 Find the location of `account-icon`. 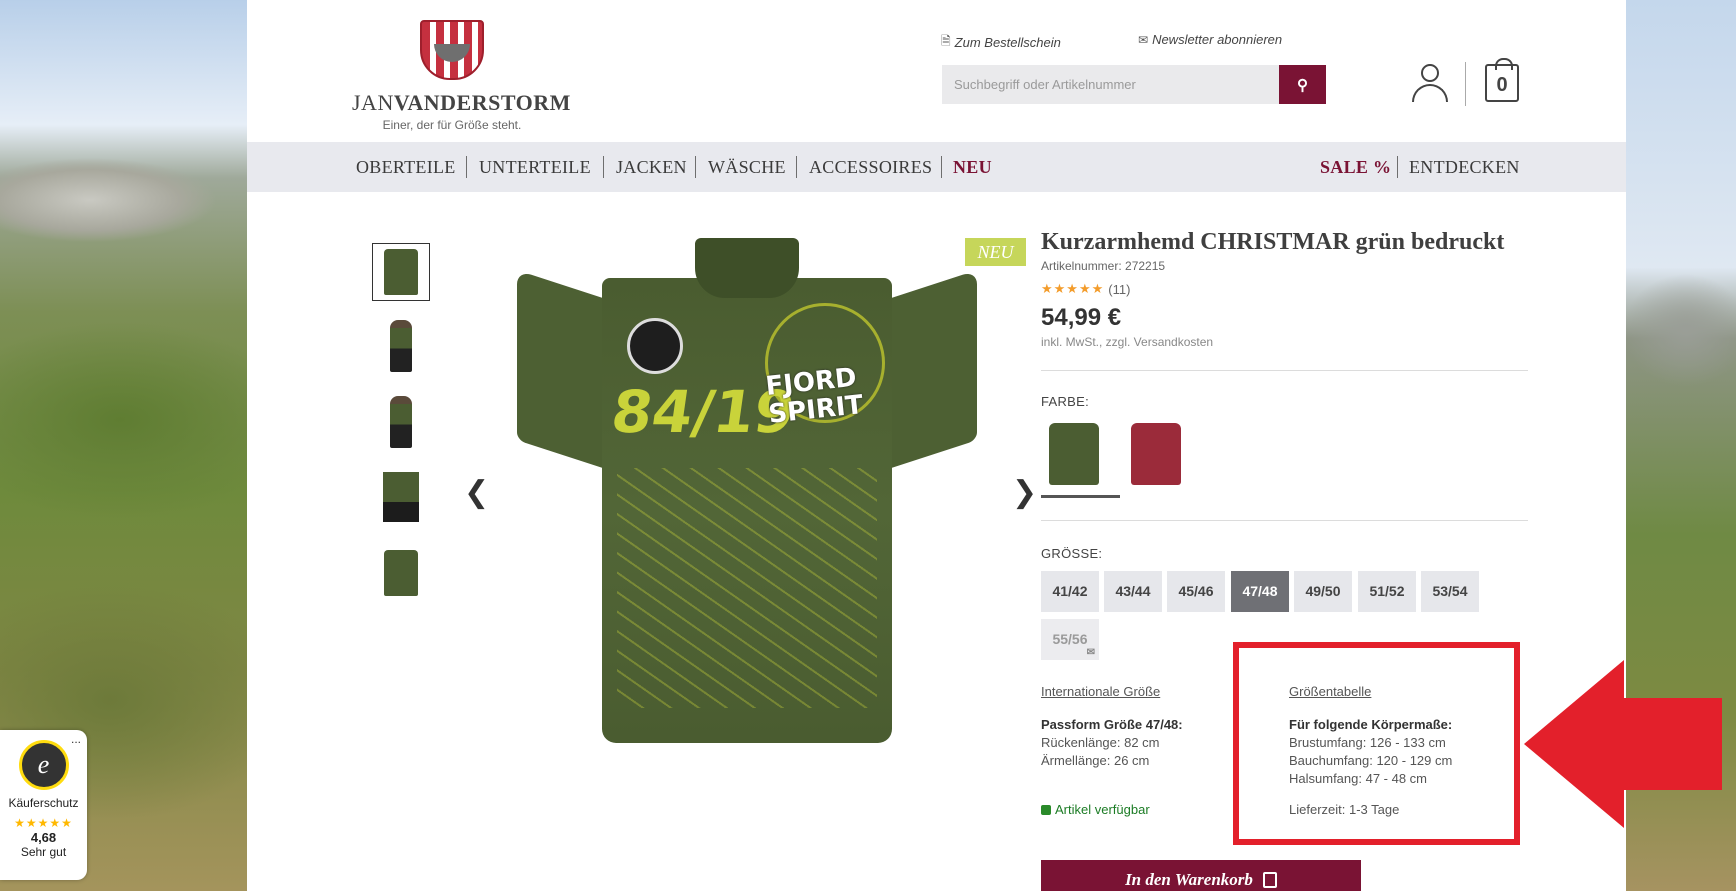

account-icon is located at coordinates (1430, 83).